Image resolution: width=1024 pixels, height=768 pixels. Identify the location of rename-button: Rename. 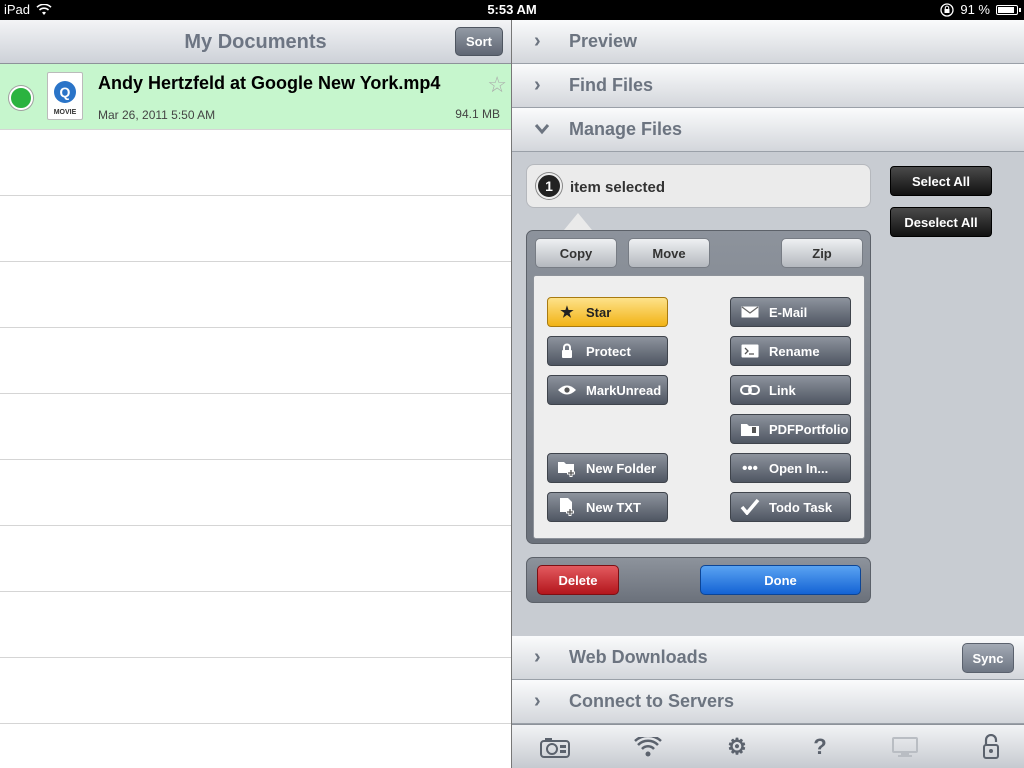
(790, 351).